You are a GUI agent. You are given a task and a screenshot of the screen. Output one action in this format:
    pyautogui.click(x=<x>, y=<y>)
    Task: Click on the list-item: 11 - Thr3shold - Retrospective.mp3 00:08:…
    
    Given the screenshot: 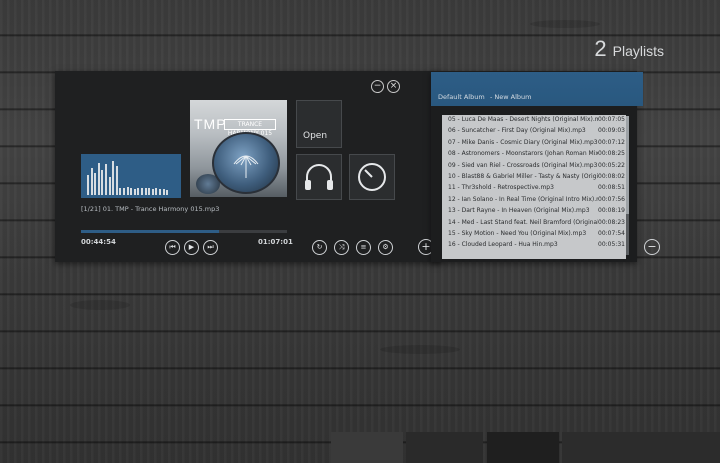 What is the action you would take?
    pyautogui.click(x=536, y=188)
    